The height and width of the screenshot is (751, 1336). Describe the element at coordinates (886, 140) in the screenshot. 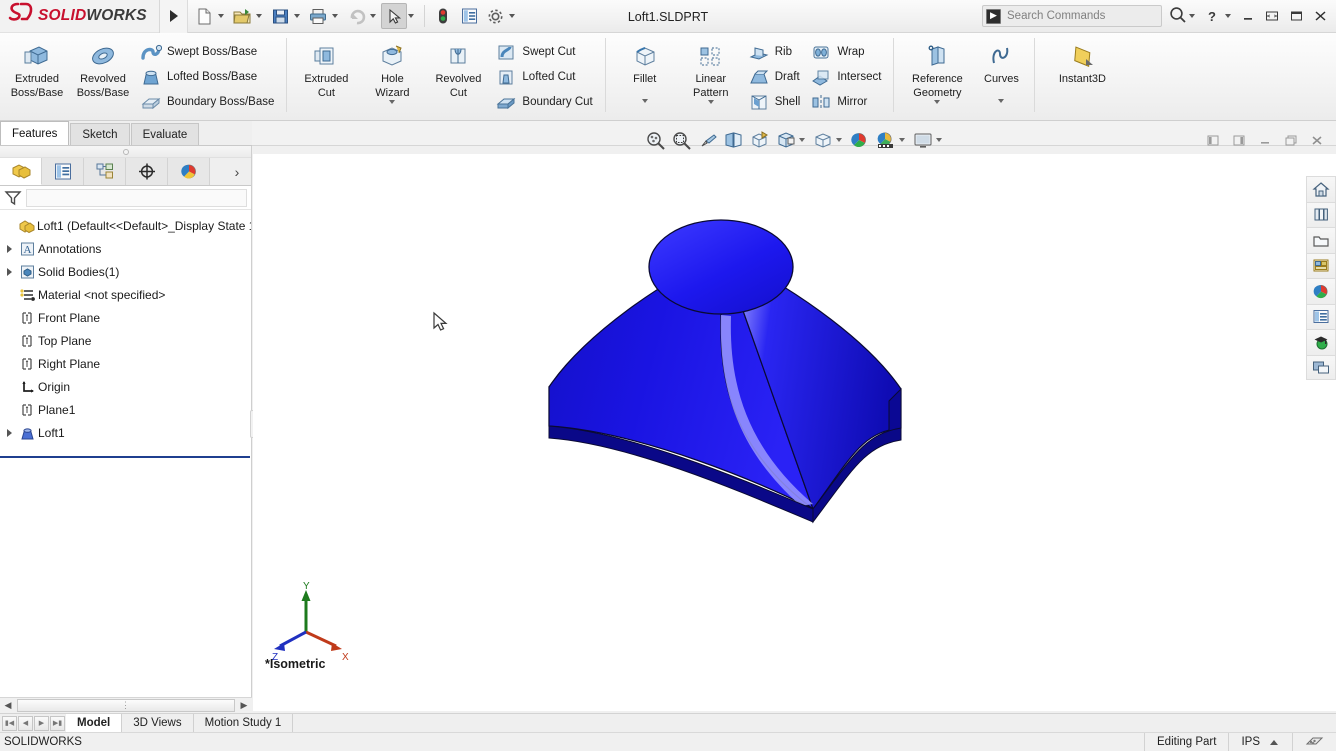

I see `view-settings-icon` at that location.